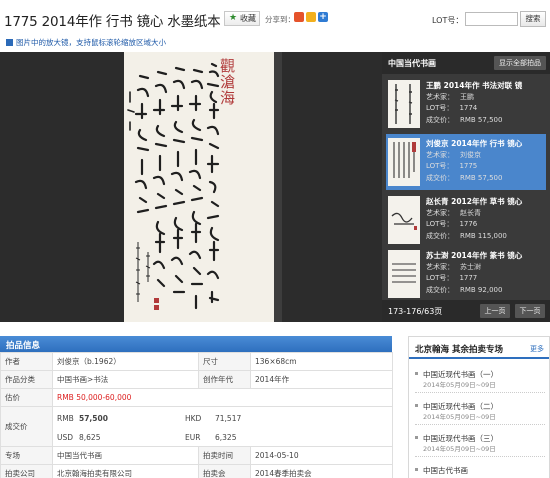 This screenshot has width=550, height=478. Describe the element at coordinates (280, 19) in the screenshot. I see `share-label: 分享到：` at that location.